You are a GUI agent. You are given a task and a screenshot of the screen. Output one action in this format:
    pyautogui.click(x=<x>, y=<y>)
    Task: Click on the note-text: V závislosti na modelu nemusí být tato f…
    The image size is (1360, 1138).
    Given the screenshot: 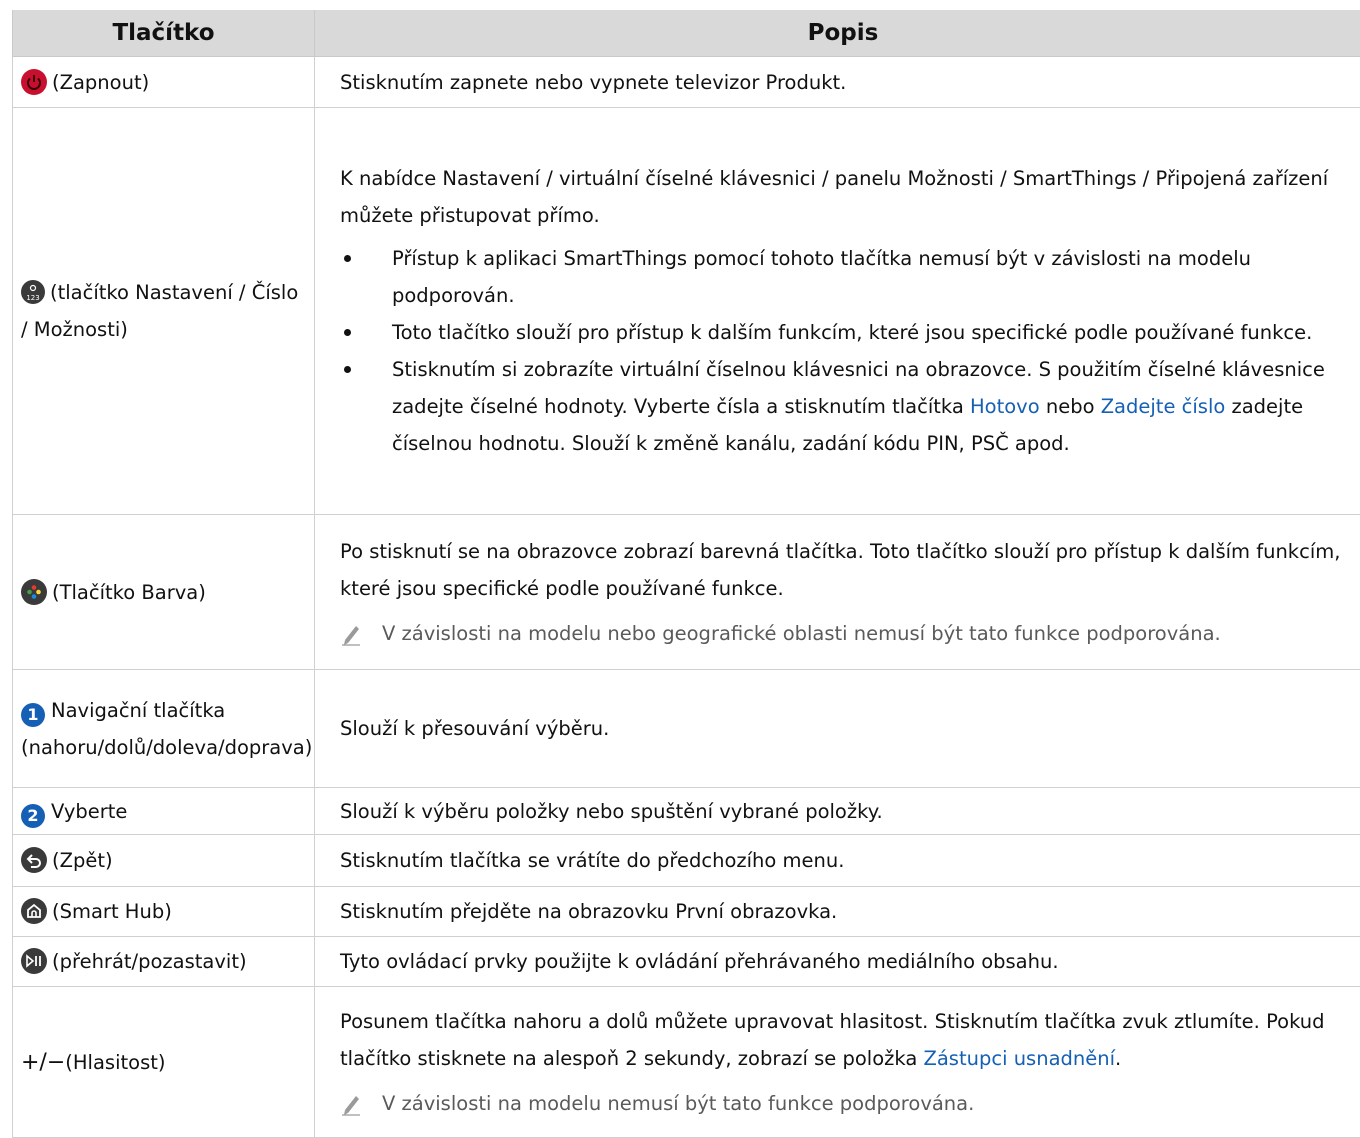 What is the action you would take?
    pyautogui.click(x=678, y=1103)
    